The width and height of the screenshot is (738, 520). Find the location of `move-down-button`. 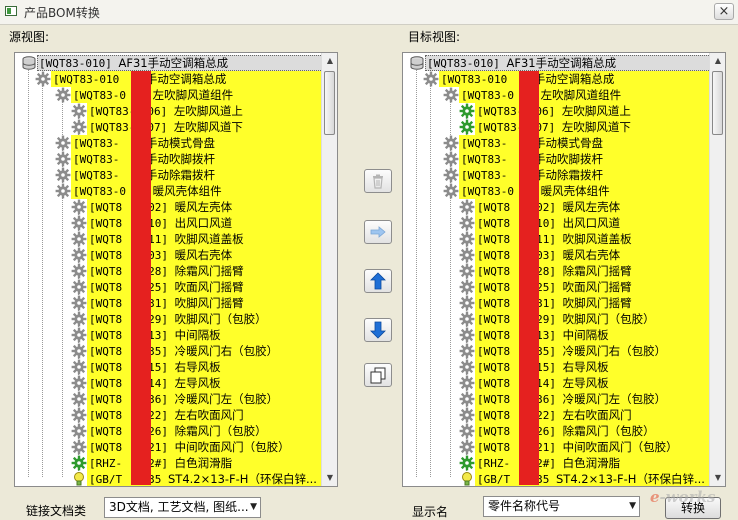

move-down-button is located at coordinates (378, 330).